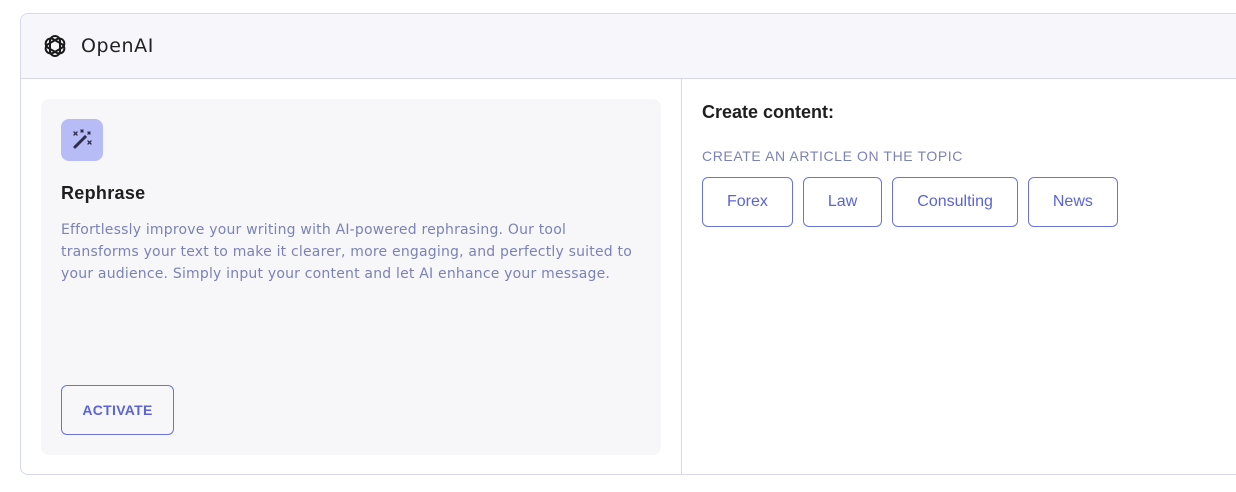 Image resolution: width=1236 pixels, height=492 pixels. I want to click on topic-chips: Forex Law Consulting News, so click(910, 202).